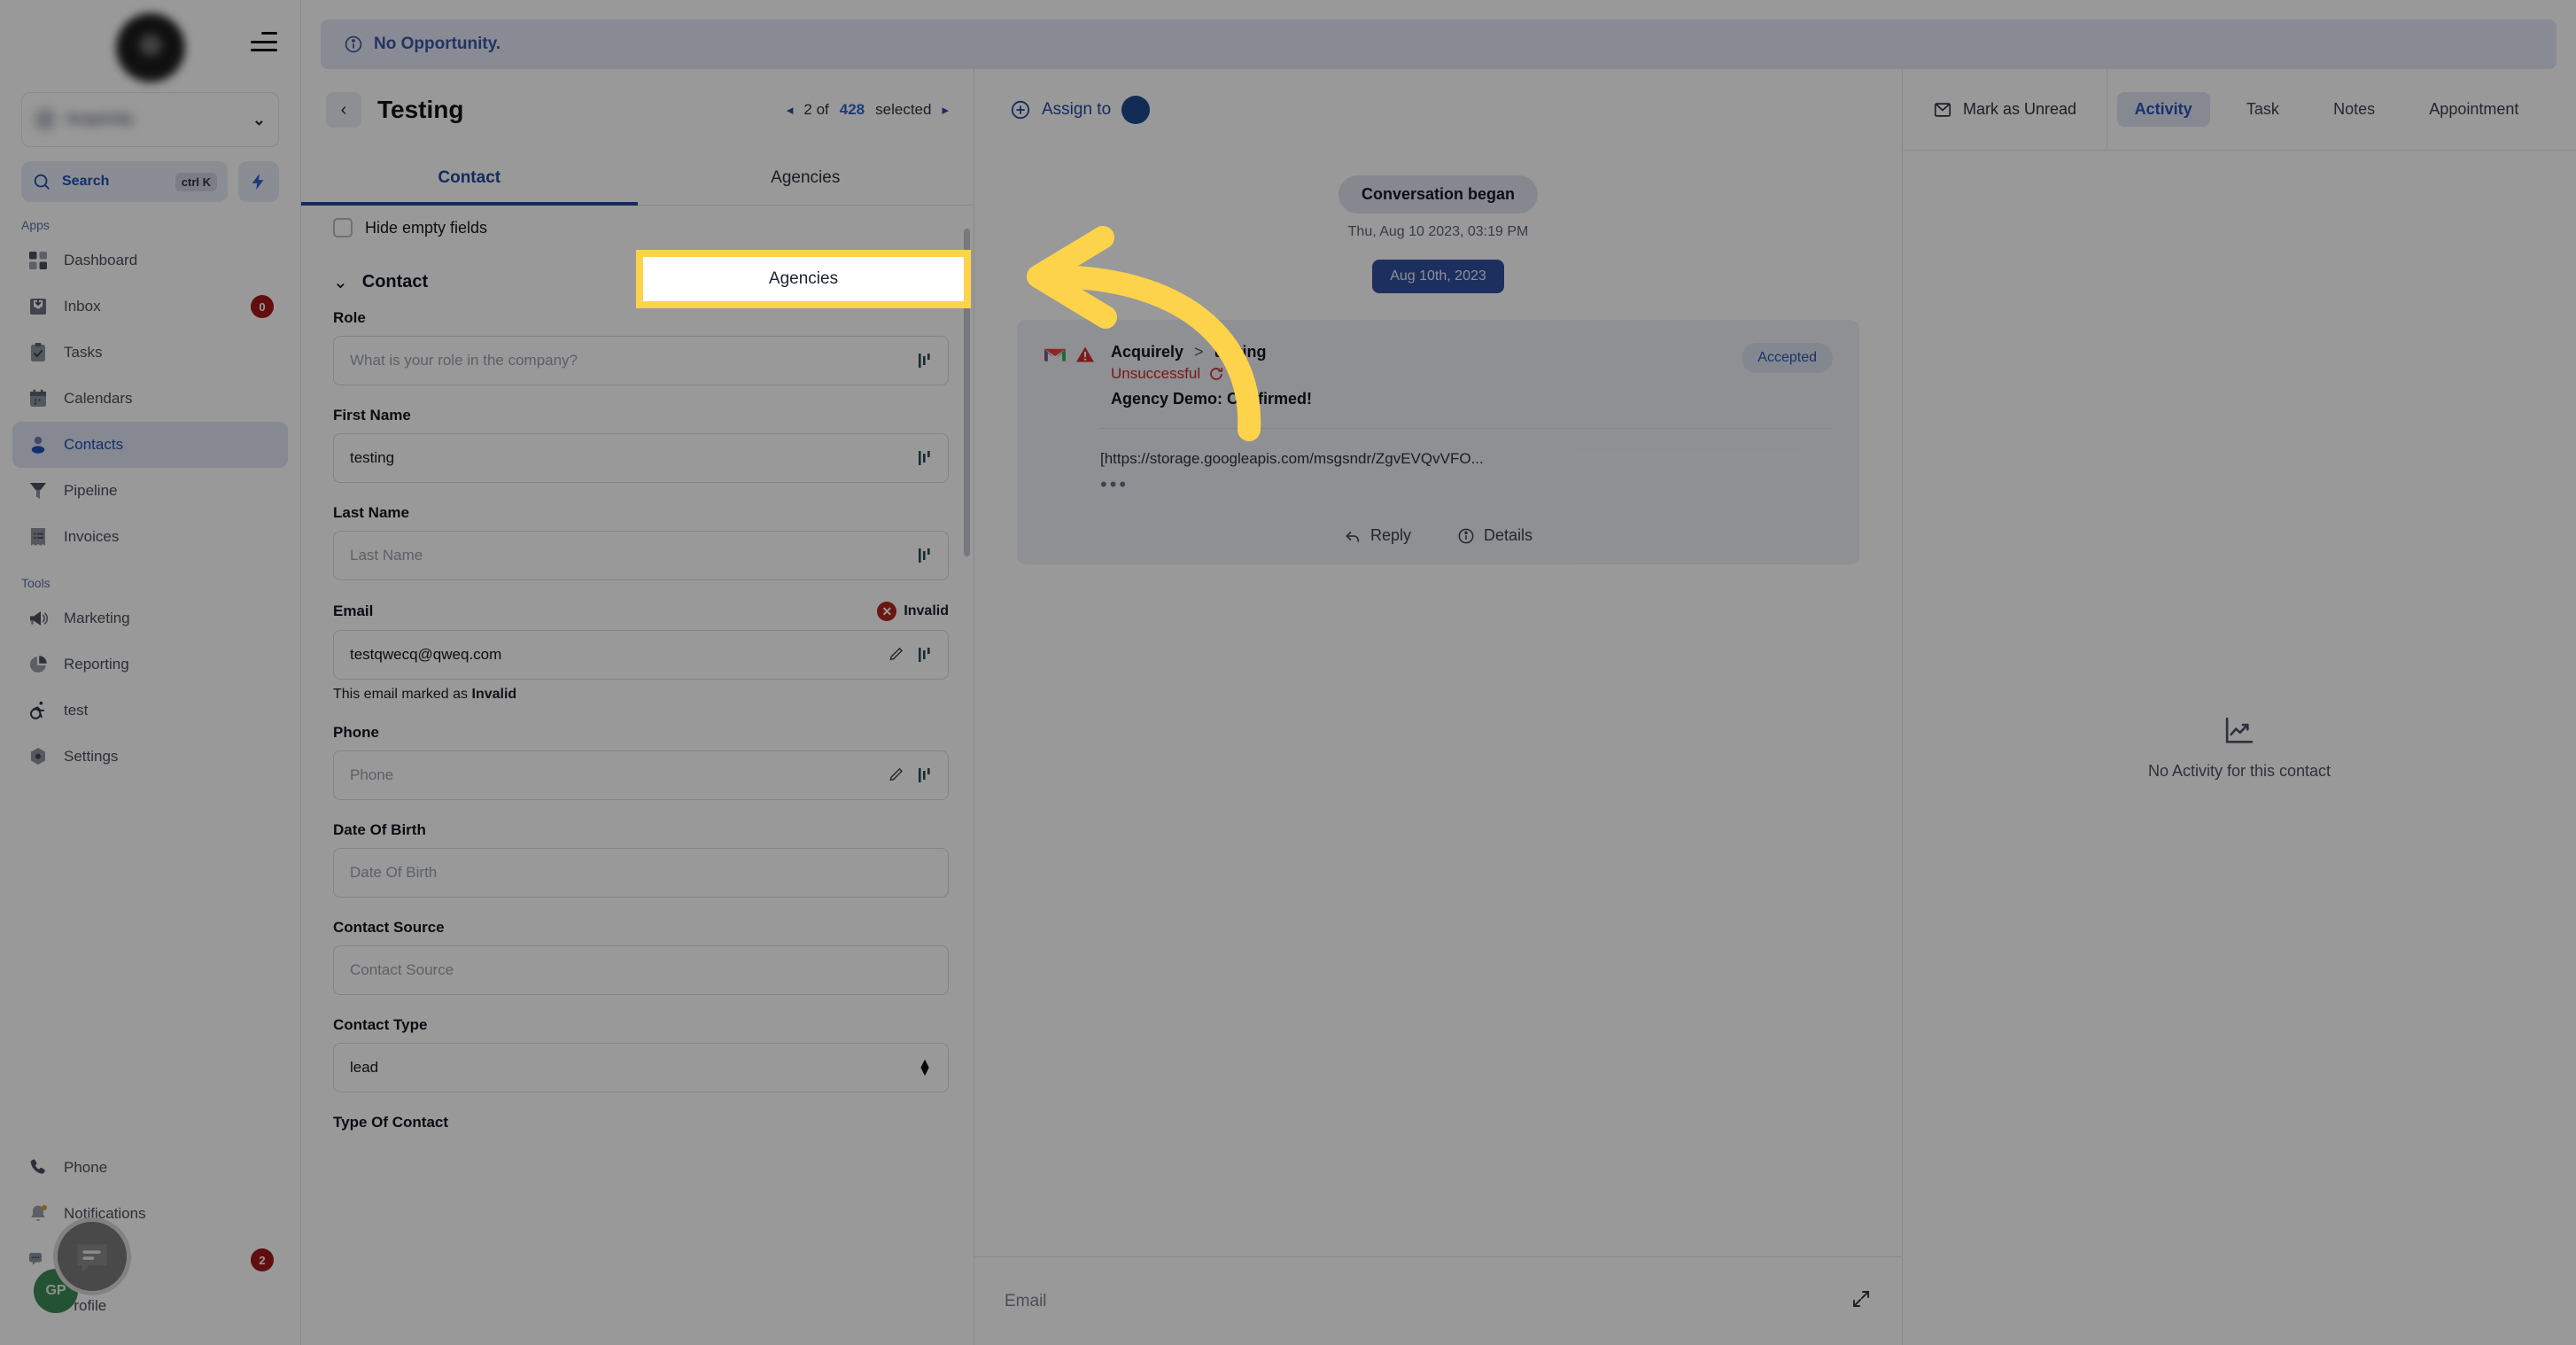 The height and width of the screenshot is (1345, 2576). Describe the element at coordinates (641, 1068) in the screenshot. I see `contact-type-select: lead ▲ ▼` at that location.